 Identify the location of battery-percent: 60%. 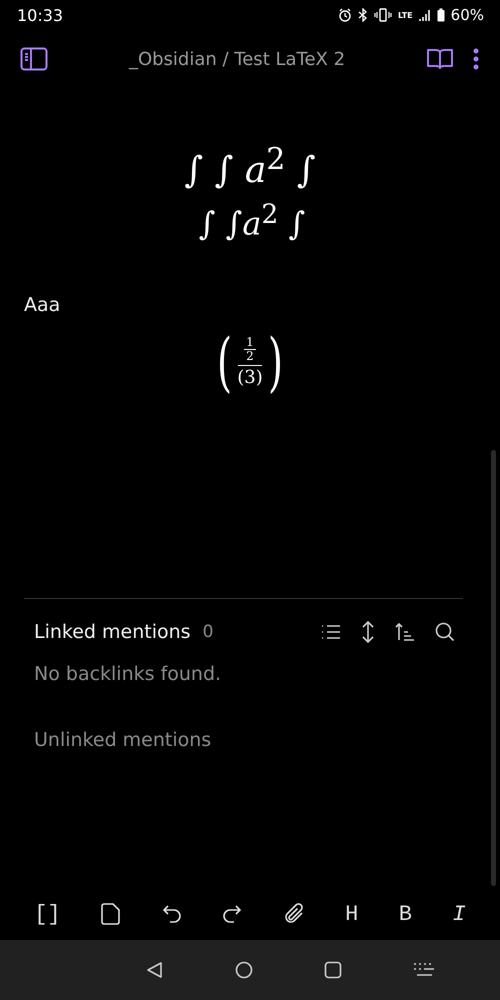
(467, 15).